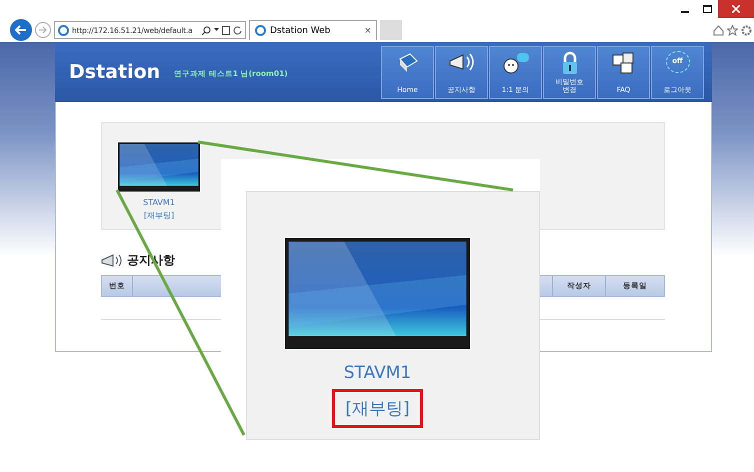 The height and width of the screenshot is (472, 754). What do you see at coordinates (732, 30) in the screenshot?
I see `star-icon` at bounding box center [732, 30].